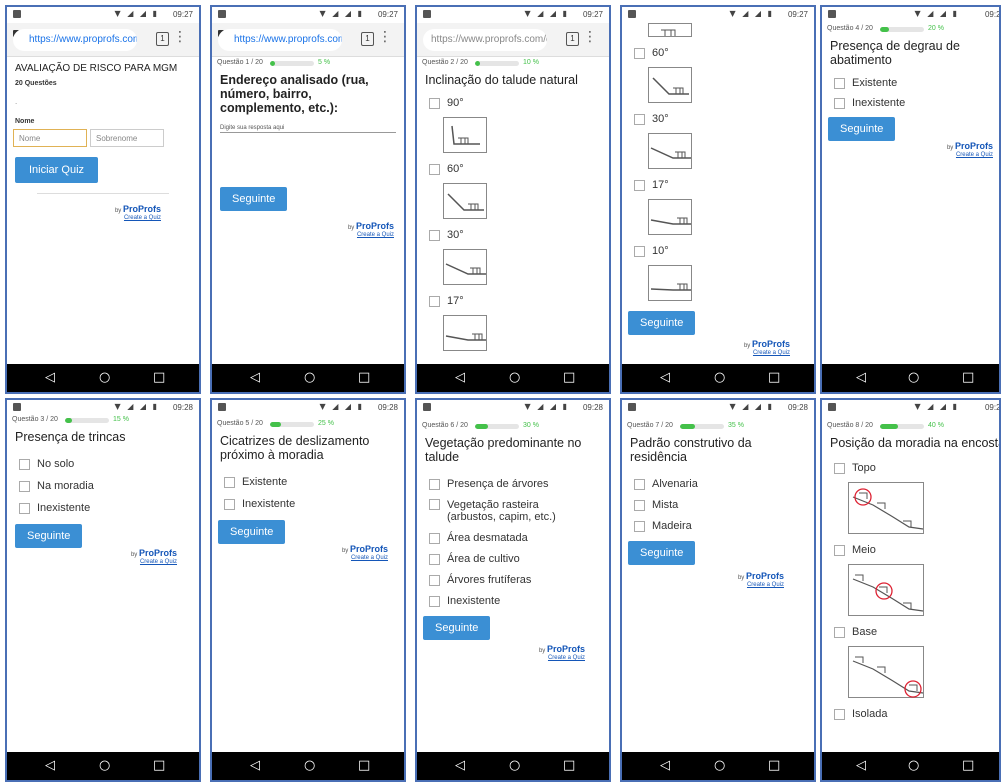 The width and height of the screenshot is (1003, 784). Describe the element at coordinates (104, 486) in the screenshot. I see `option-na-moradia: Na moradia` at that location.